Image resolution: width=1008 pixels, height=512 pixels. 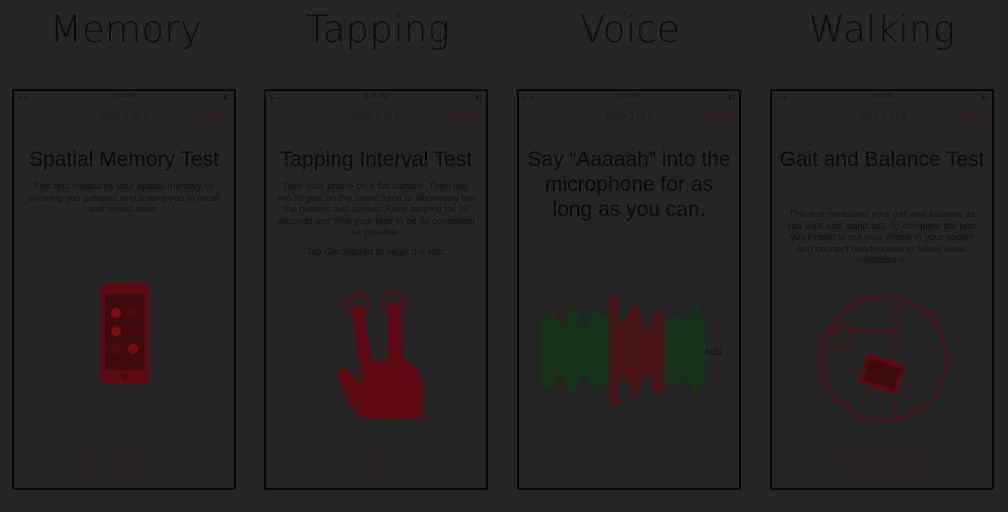 What do you see at coordinates (376, 252) in the screenshot?
I see `test-instruction: Tap Get Started to begin the test.` at bounding box center [376, 252].